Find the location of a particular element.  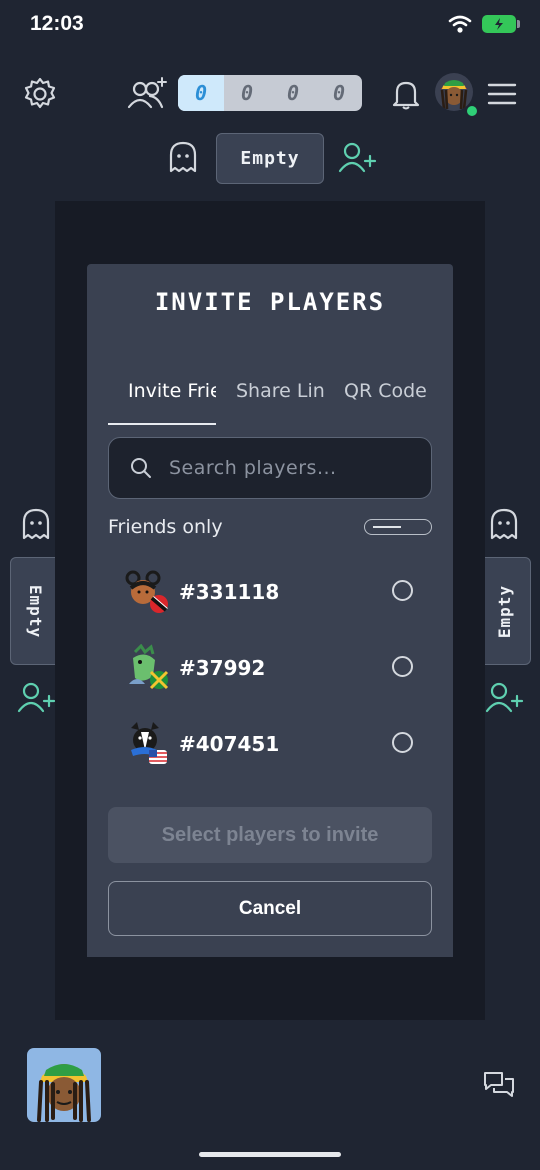

search-box is located at coordinates (270, 468).